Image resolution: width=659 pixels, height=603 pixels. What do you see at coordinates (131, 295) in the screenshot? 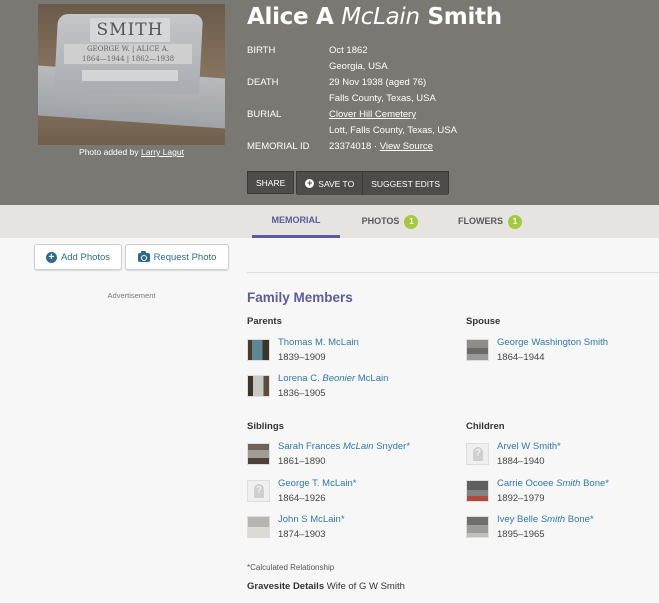
I see `advertisement-label: Advertisement` at bounding box center [131, 295].